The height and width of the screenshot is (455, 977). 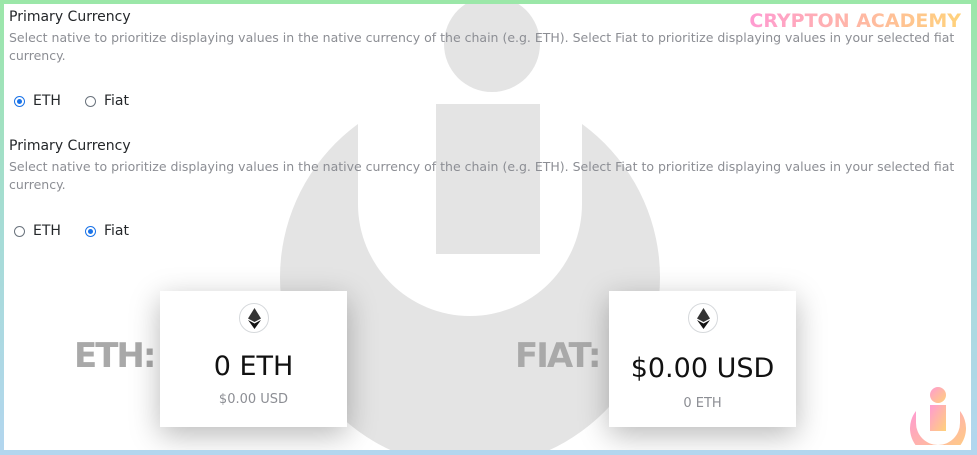 I want to click on eth-example-label: ETH:, so click(x=115, y=356).